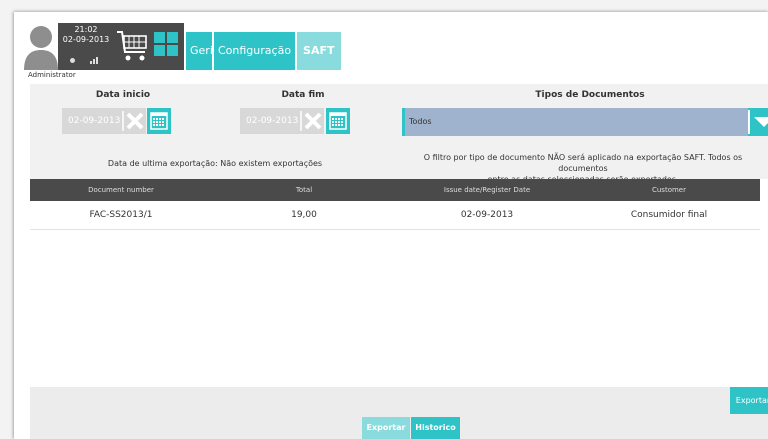  What do you see at coordinates (134, 121) in the screenshot?
I see `clear-start-date-icon` at bounding box center [134, 121].